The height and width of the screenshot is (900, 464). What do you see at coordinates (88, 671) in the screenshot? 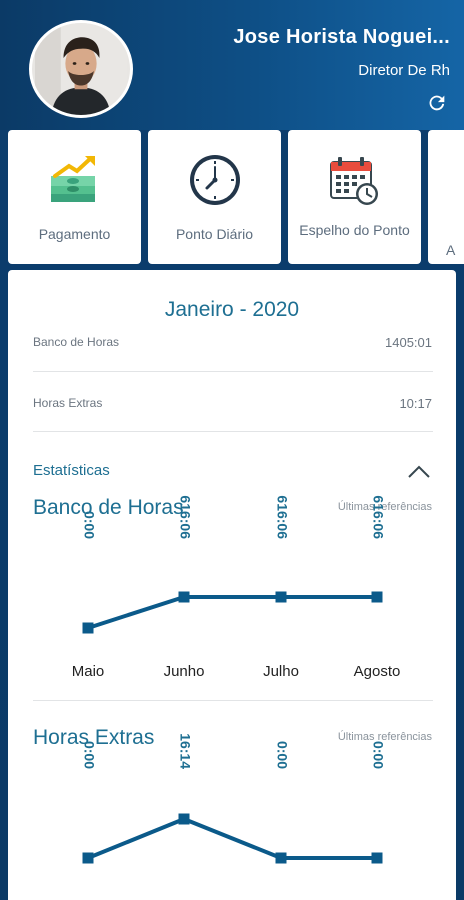
I see `category-label: Maio` at bounding box center [88, 671].